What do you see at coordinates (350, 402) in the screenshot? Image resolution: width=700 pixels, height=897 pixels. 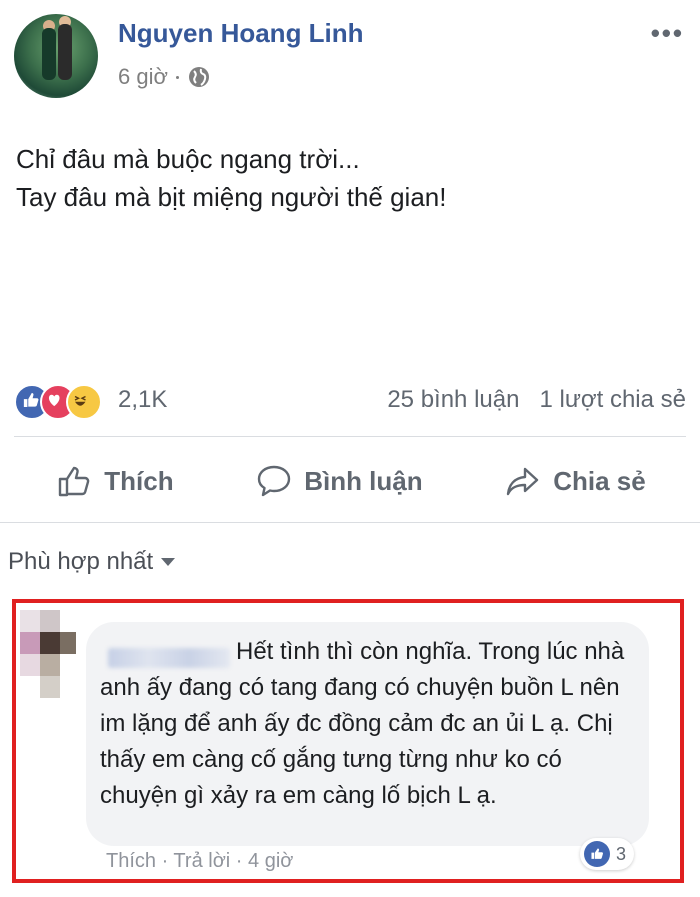 I see `reactions-bar: 2,1K 25 bình luận 1 lượt chia sẻ` at bounding box center [350, 402].